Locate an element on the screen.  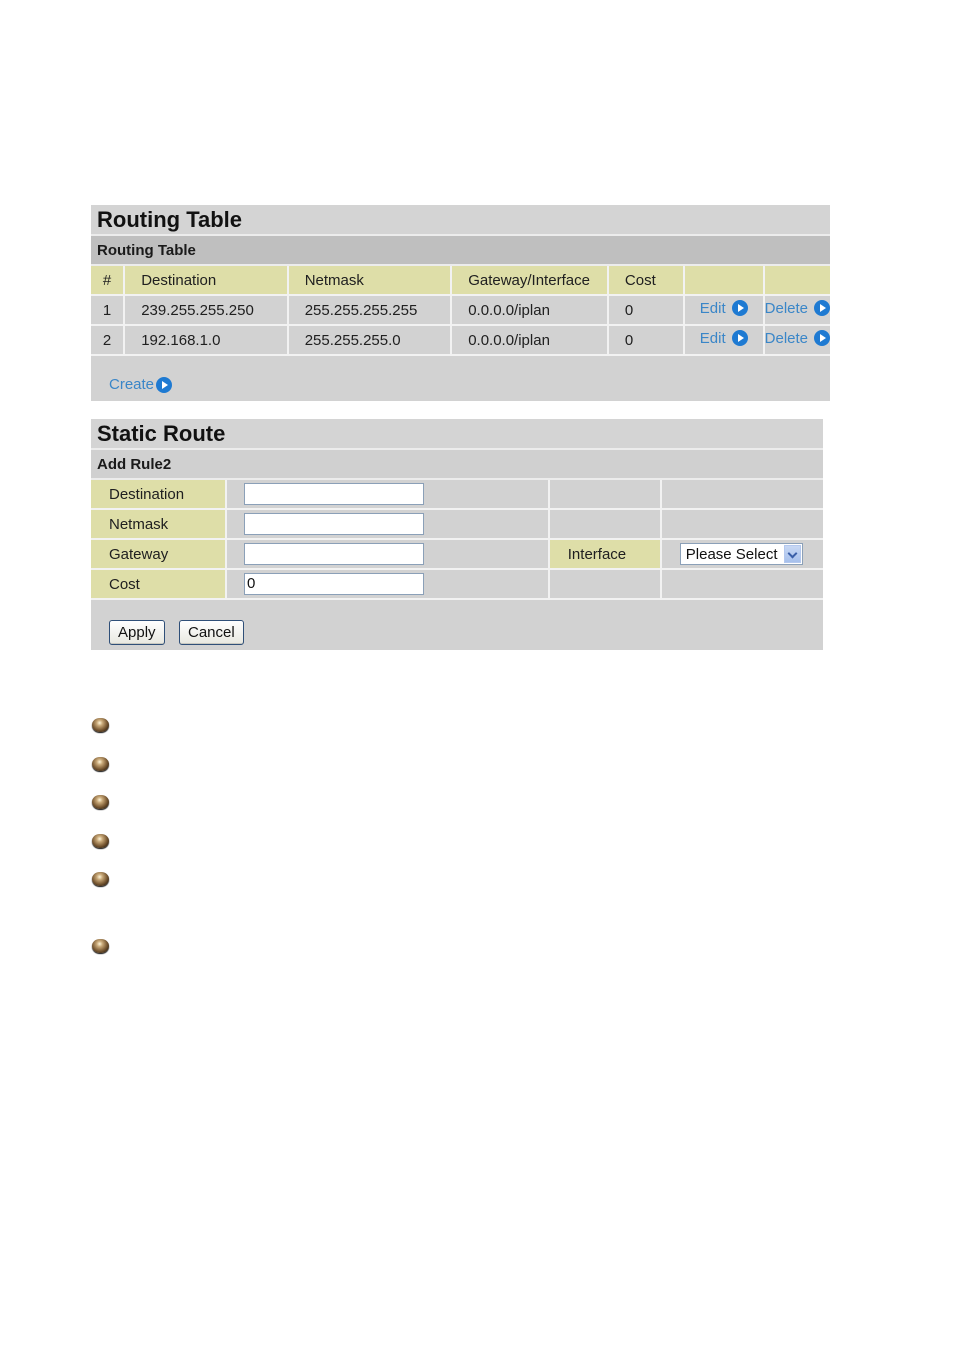
row-number: 2 is located at coordinates (108, 340).